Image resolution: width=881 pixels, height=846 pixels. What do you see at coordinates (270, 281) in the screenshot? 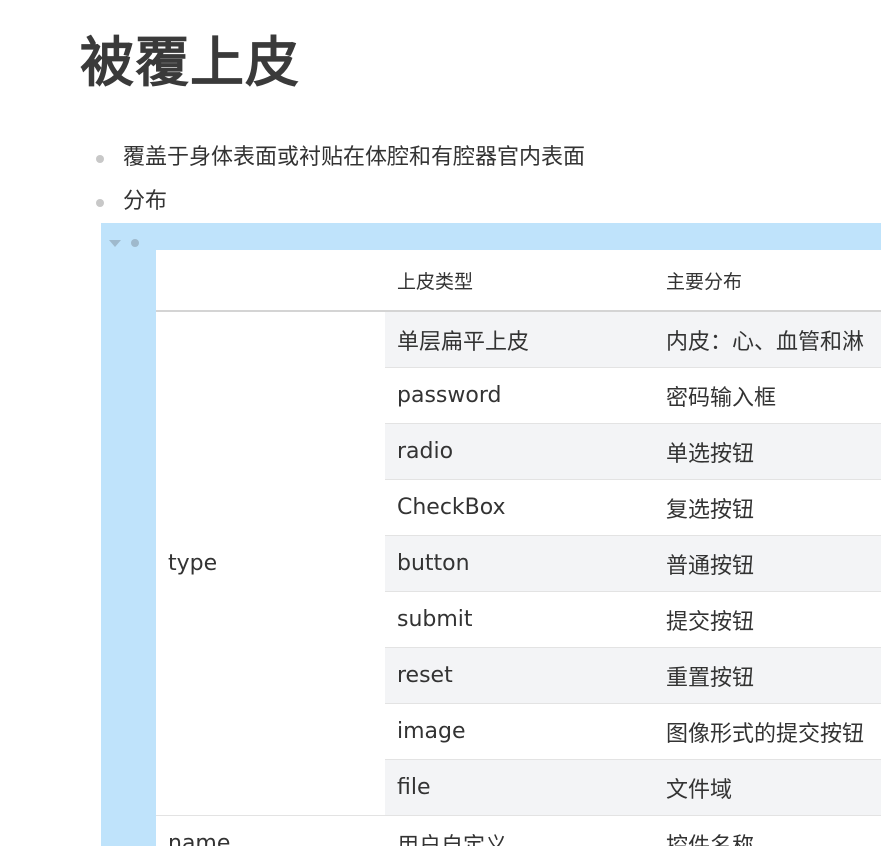
I see `header-cell-key` at bounding box center [270, 281].